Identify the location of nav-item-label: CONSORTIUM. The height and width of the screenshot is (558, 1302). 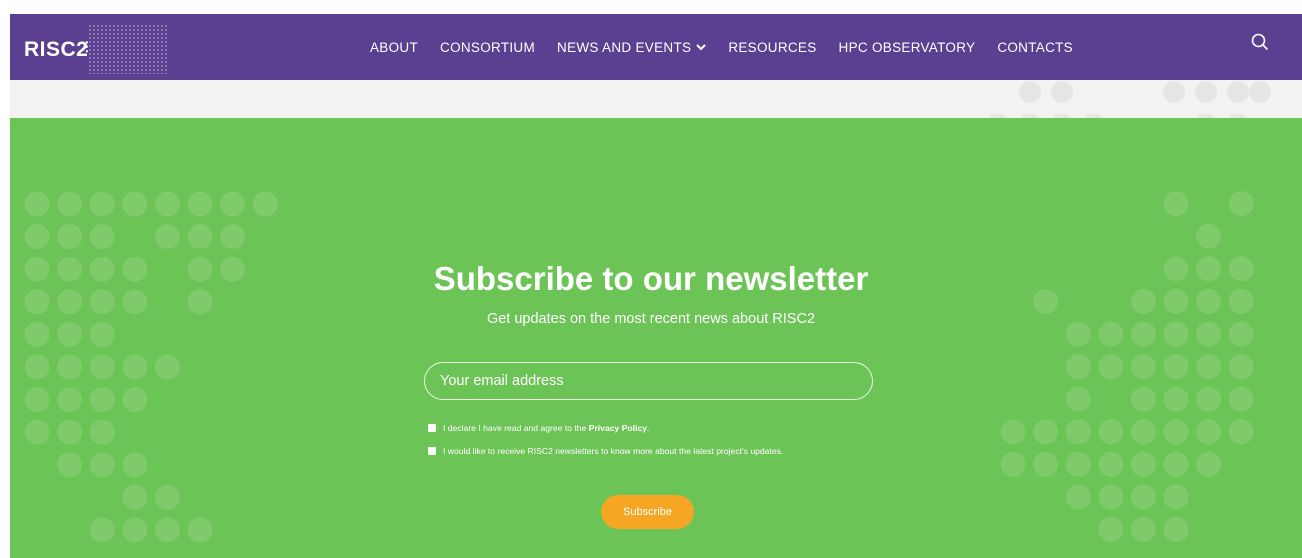
(488, 47).